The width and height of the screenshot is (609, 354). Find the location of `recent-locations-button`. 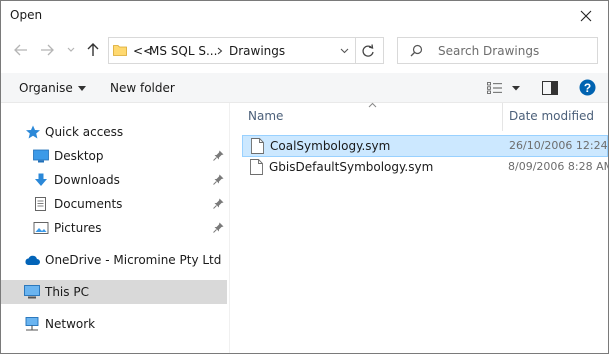

recent-locations-button is located at coordinates (71, 50).